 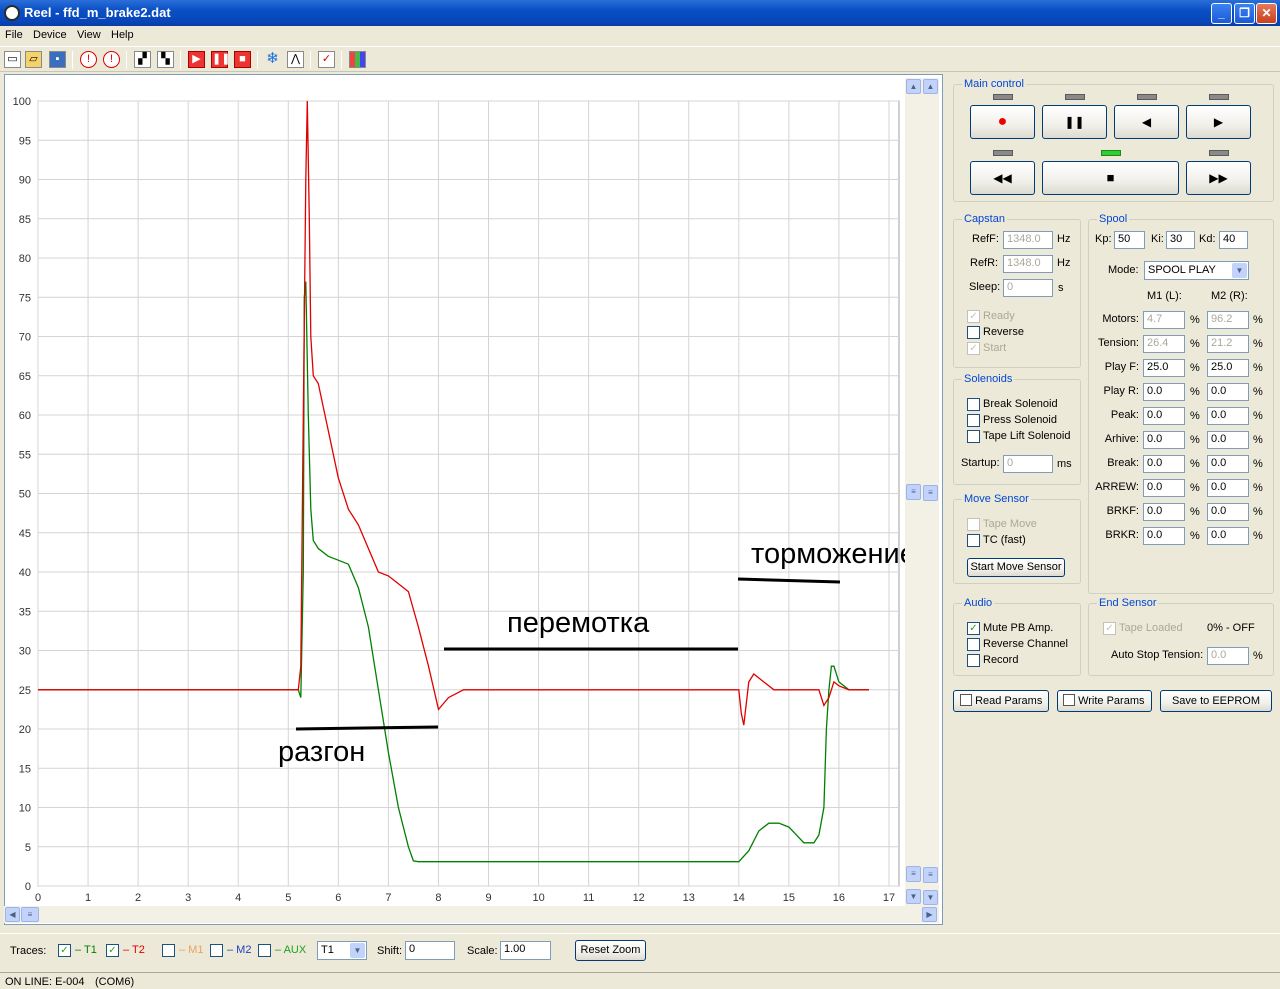 I want to click on y-tick-label: 15, so click(x=25, y=769).